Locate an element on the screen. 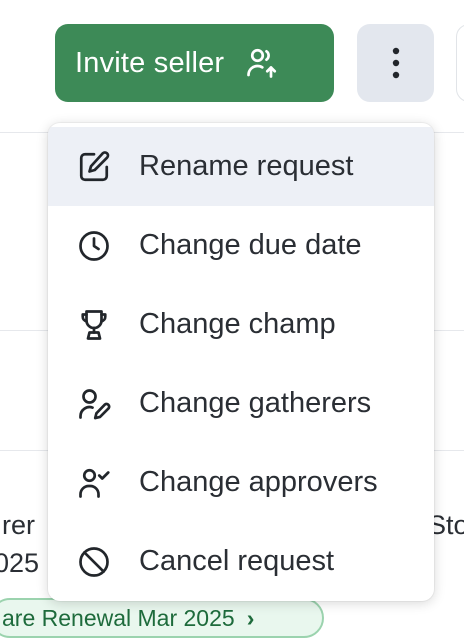  menu-item-change-gatherers: Change gatherers is located at coordinates (241, 403).